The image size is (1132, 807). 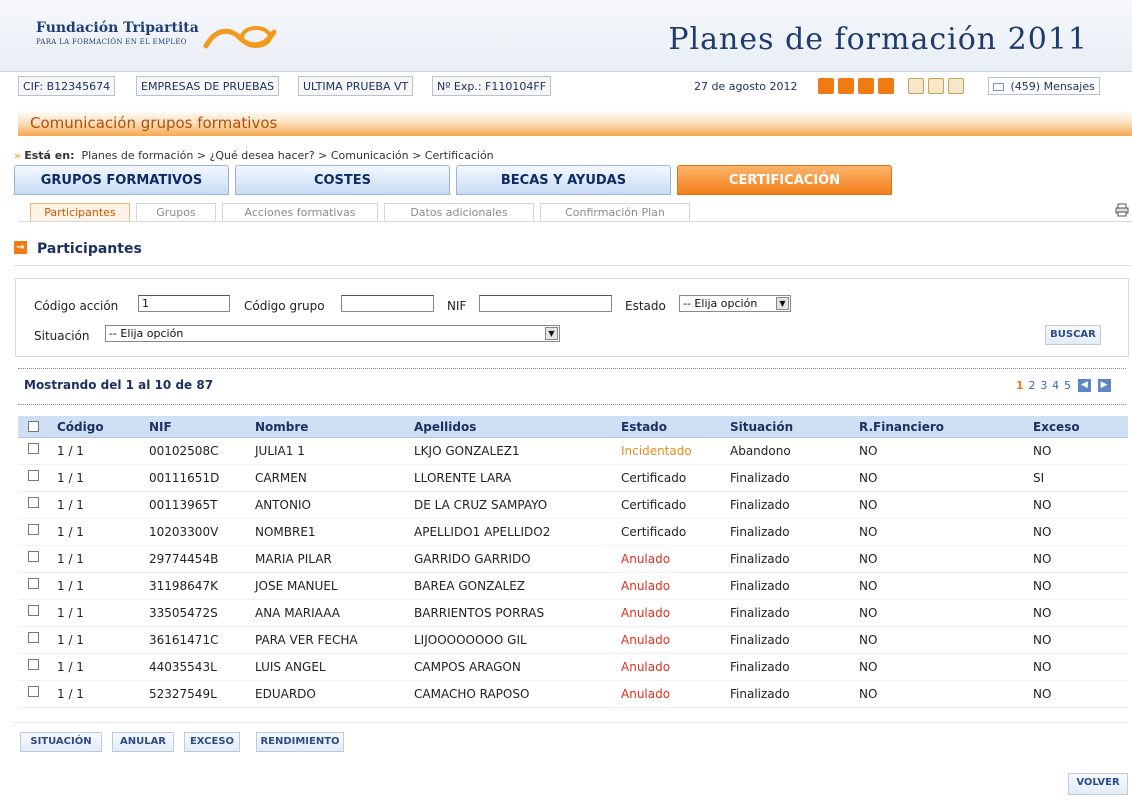 What do you see at coordinates (644, 427) in the screenshot?
I see `col-estado: Estado` at bounding box center [644, 427].